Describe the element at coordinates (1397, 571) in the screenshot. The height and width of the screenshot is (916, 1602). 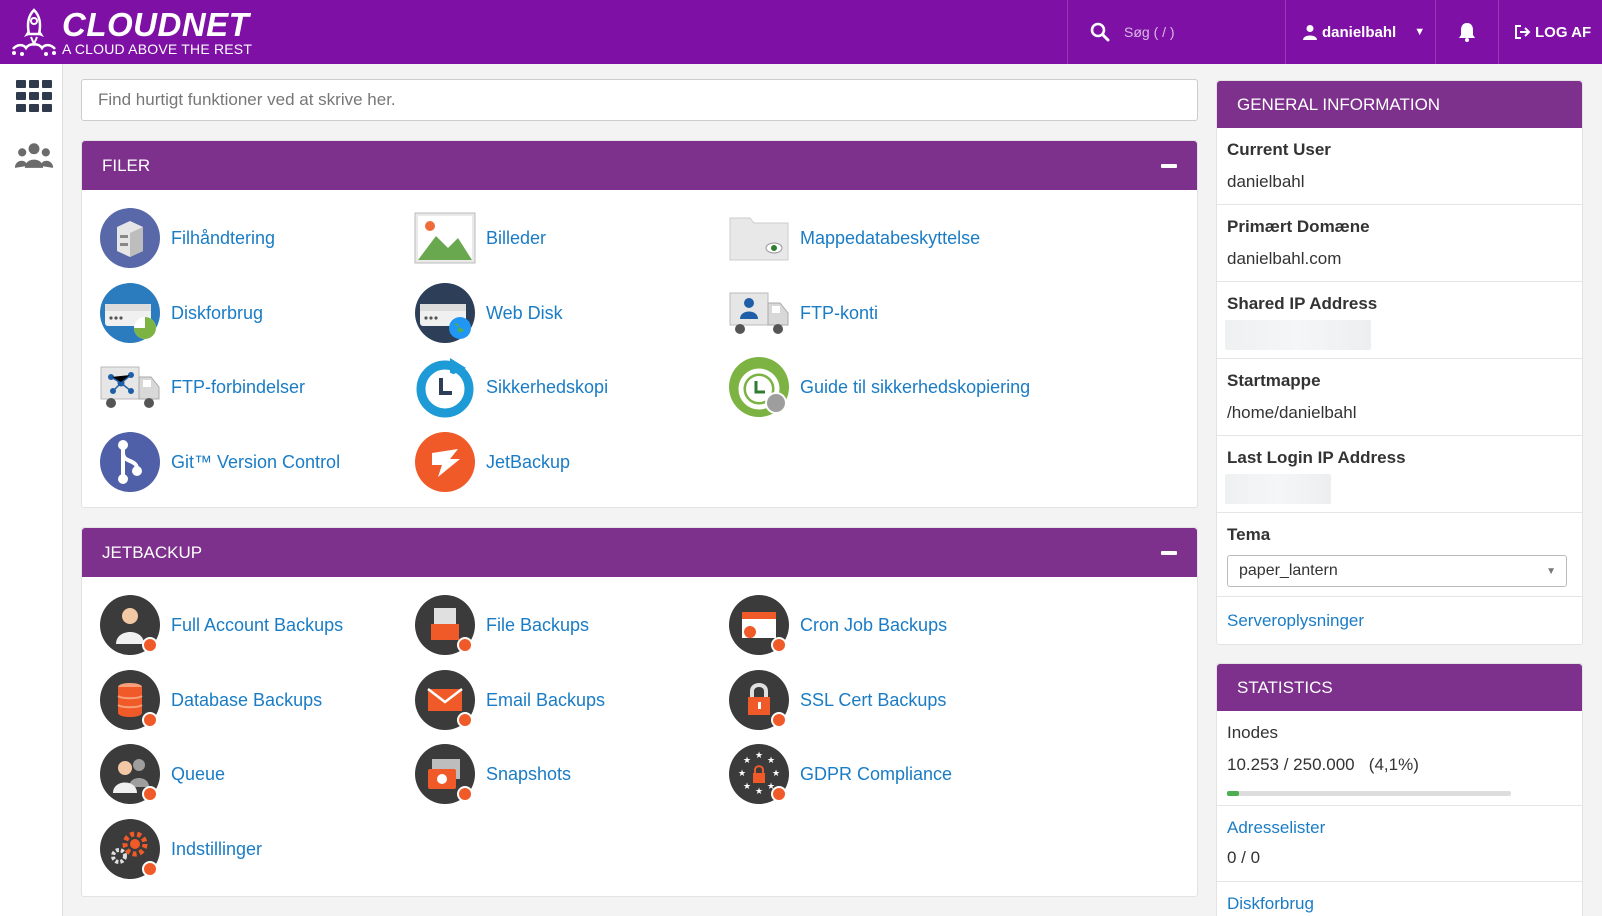
I see `theme-select: paper_lantern ▼` at that location.